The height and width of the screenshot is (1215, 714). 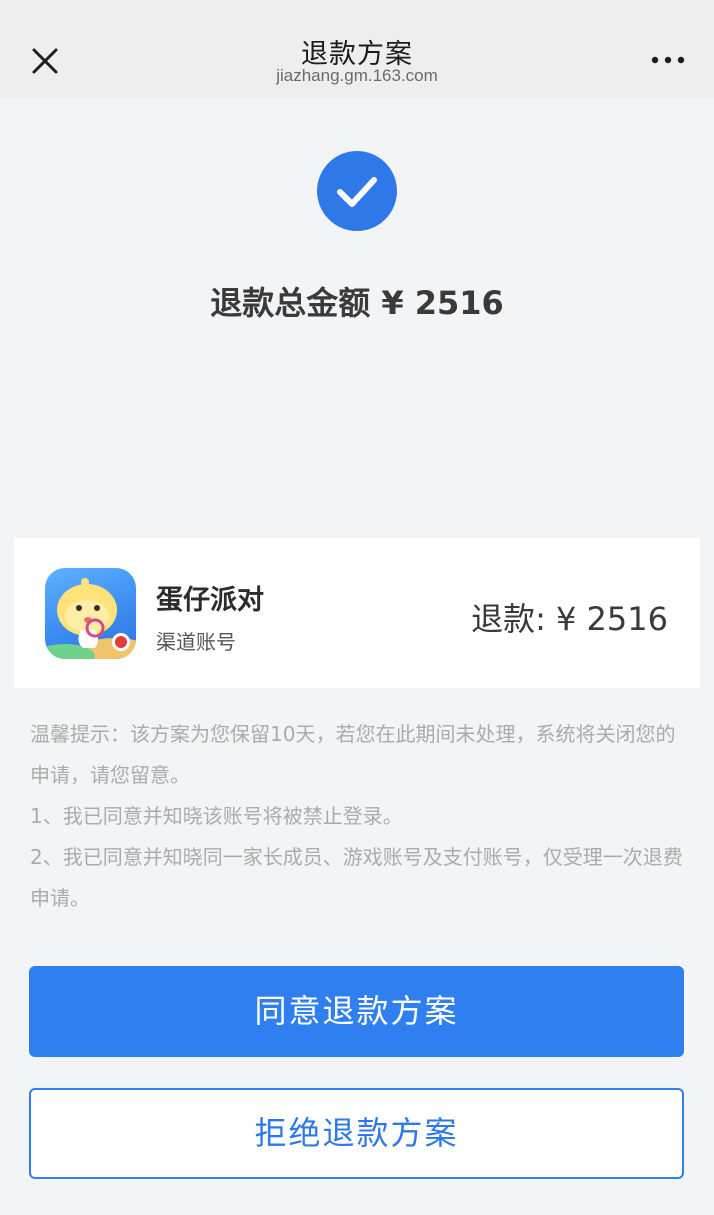 What do you see at coordinates (357, 613) in the screenshot?
I see `refund-item-card: 蛋仔派对 渠道账号 退款: ¥ 2516` at bounding box center [357, 613].